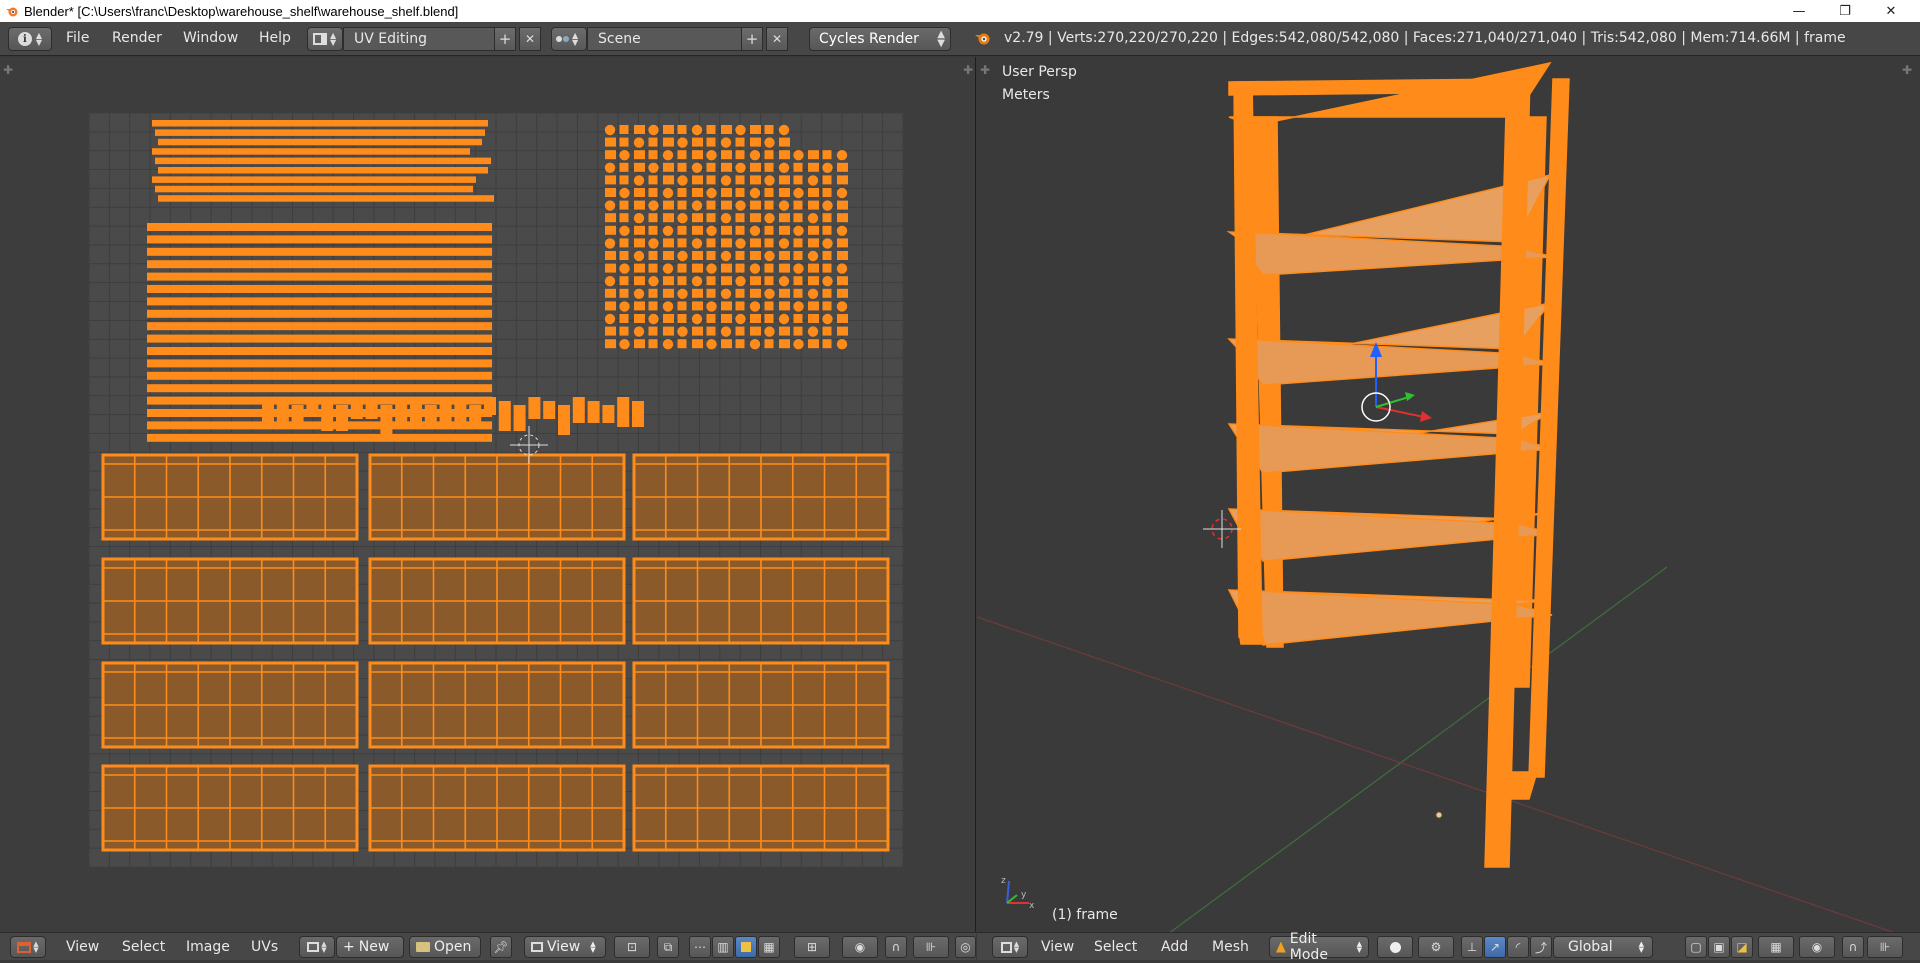 The width and height of the screenshot is (1920, 963). Describe the element at coordinates (12, 11) in the screenshot. I see `blender-logo-icon` at that location.